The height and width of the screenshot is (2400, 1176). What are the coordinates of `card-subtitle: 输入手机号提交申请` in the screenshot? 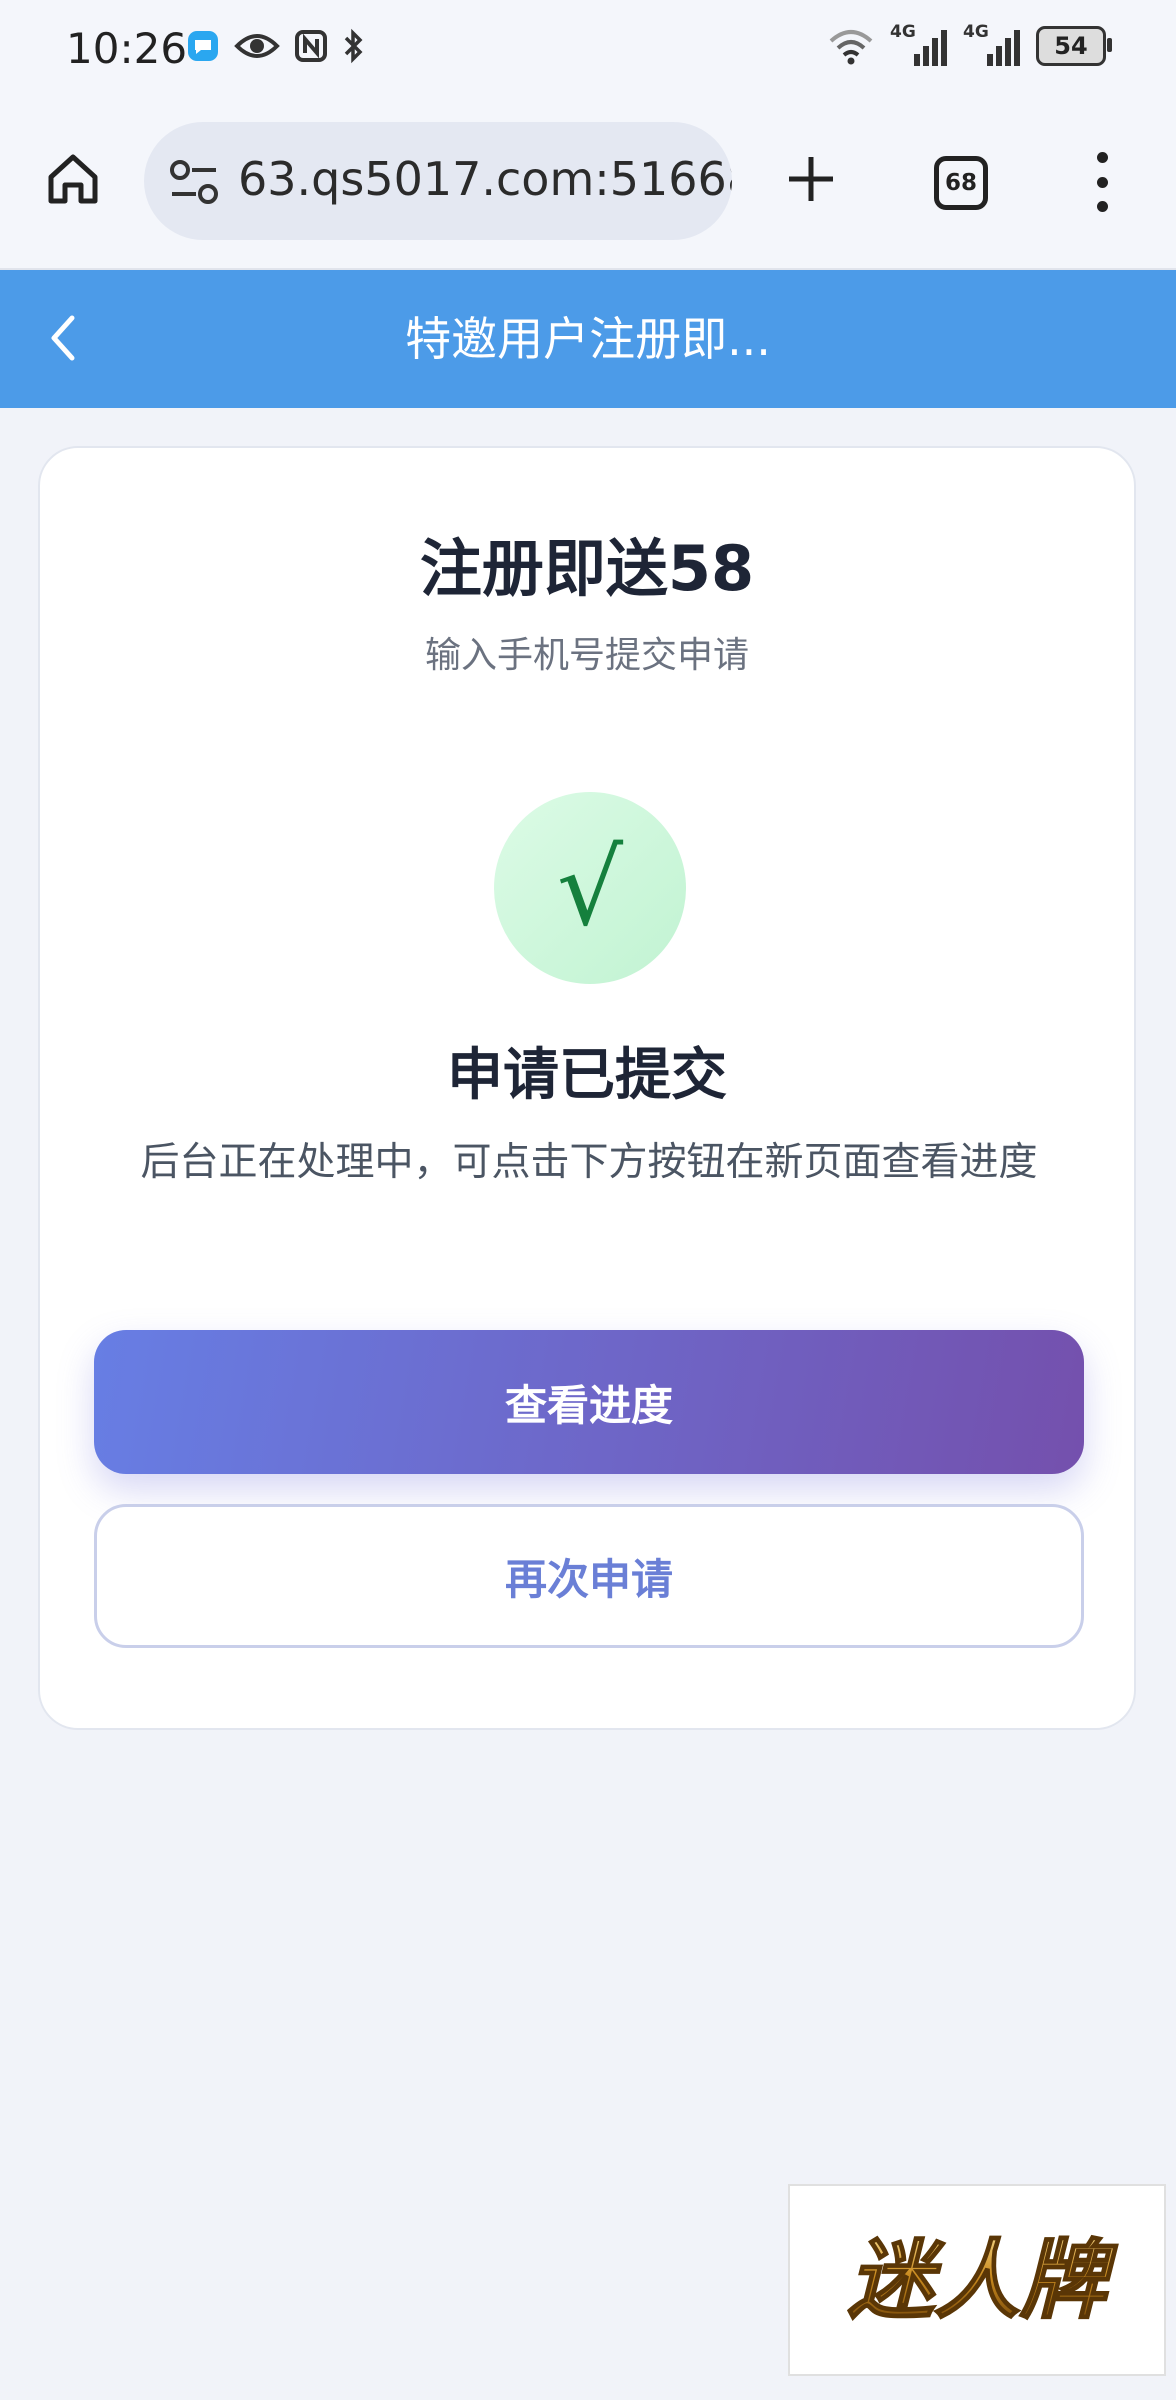 It's located at (586, 655).